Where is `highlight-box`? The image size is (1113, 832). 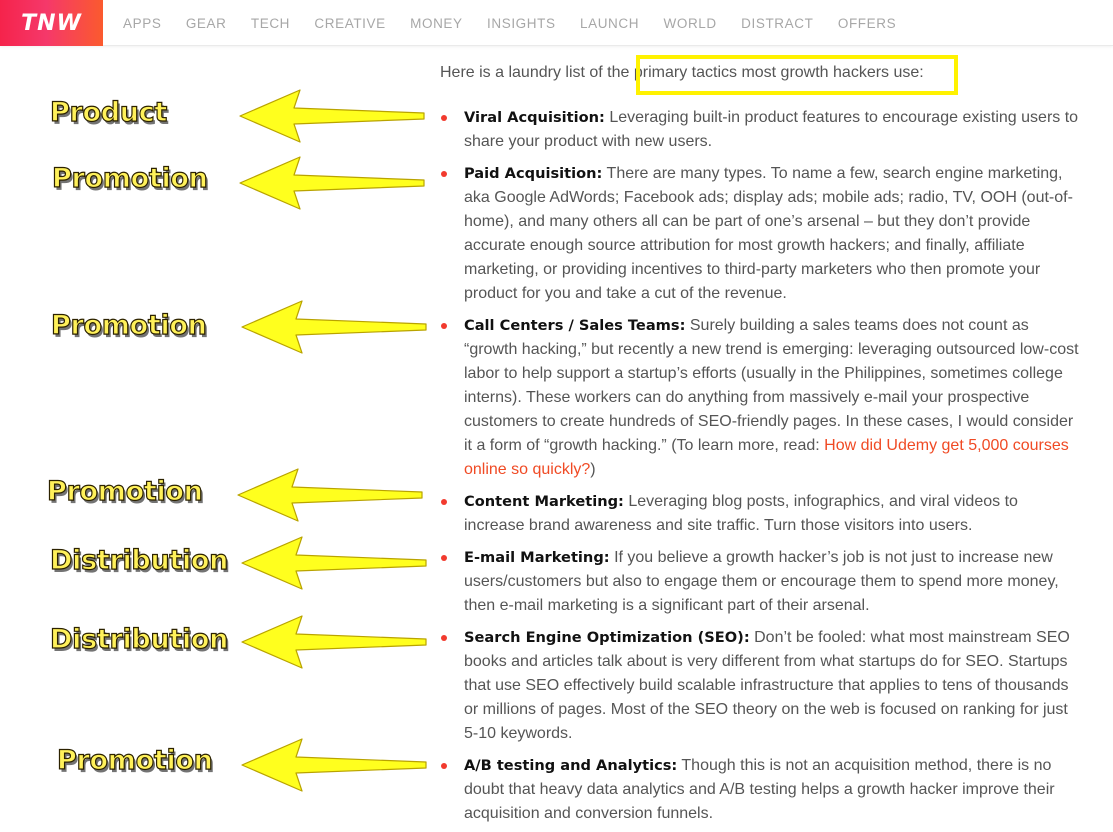 highlight-box is located at coordinates (797, 75).